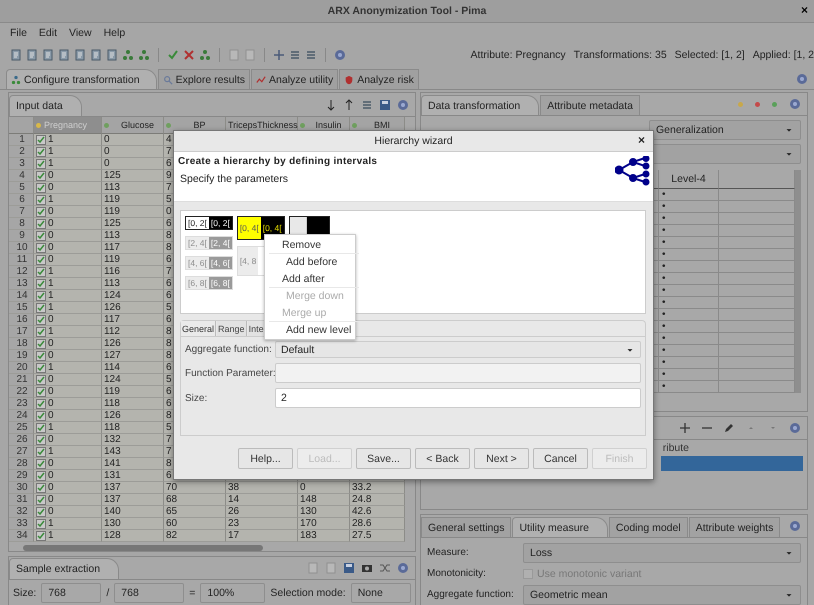 Image resolution: width=814 pixels, height=605 pixels. Describe the element at coordinates (458, 398) in the screenshot. I see `input-field: 2` at that location.